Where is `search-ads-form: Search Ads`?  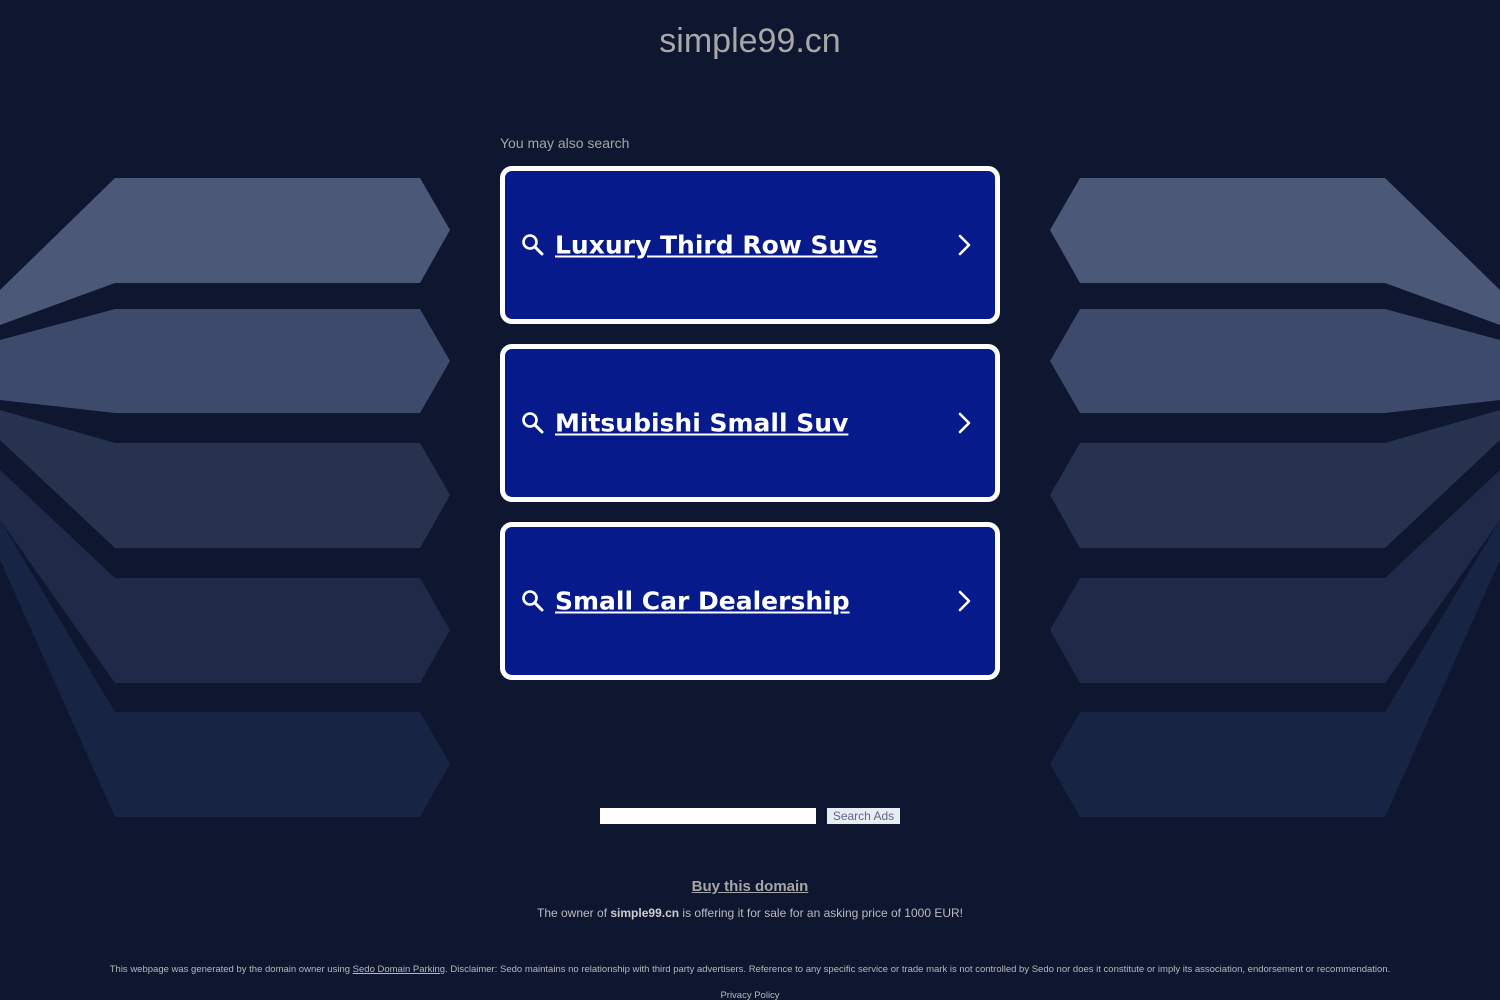 search-ads-form: Search Ads is located at coordinates (750, 816).